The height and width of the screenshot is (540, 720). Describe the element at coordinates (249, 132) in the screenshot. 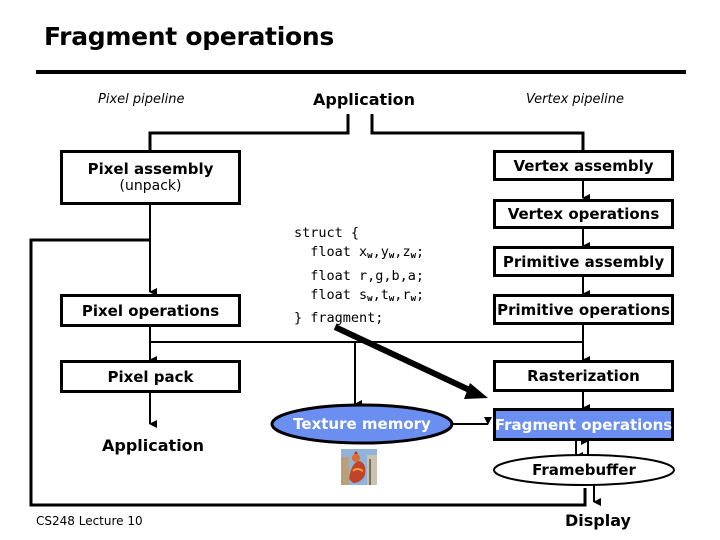

I see `app-to-pixel-line` at that location.